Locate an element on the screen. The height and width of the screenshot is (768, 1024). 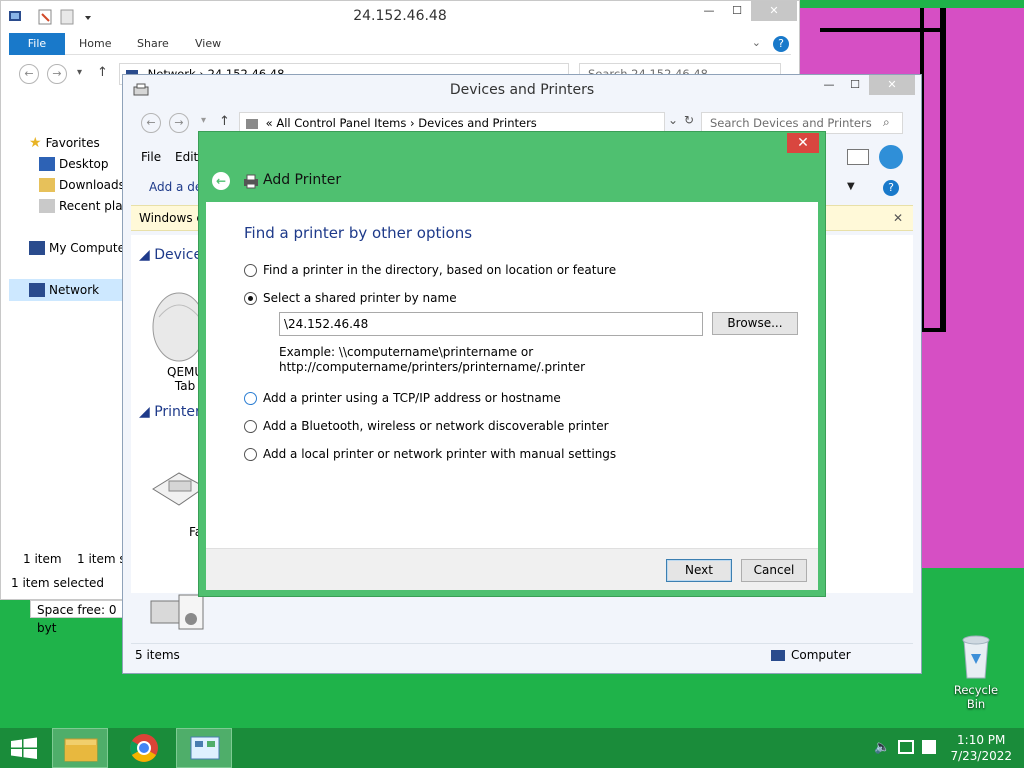
chrome-icon is located at coordinates (144, 748).